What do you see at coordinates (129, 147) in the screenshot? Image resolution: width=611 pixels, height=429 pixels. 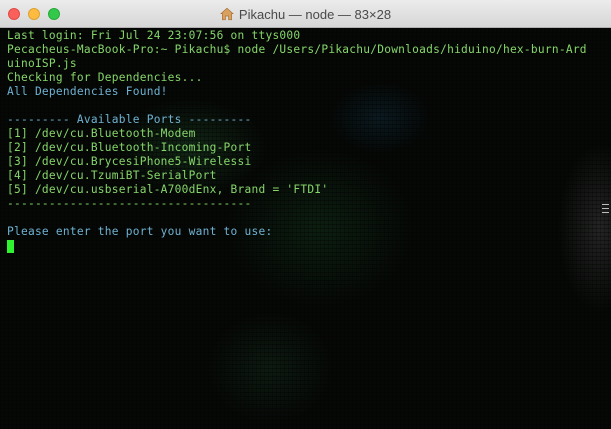 I see `terminal-line: [2] /dev/cu.Bluetooth-Incoming-Port` at bounding box center [129, 147].